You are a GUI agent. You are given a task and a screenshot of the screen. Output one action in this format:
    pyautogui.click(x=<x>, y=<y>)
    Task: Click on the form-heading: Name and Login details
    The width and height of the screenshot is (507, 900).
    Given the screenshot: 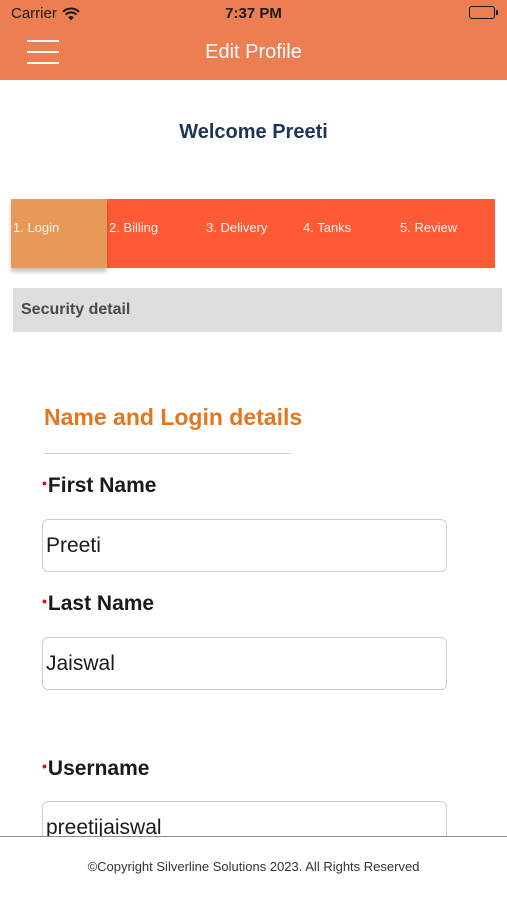 What is the action you would take?
    pyautogui.click(x=173, y=417)
    